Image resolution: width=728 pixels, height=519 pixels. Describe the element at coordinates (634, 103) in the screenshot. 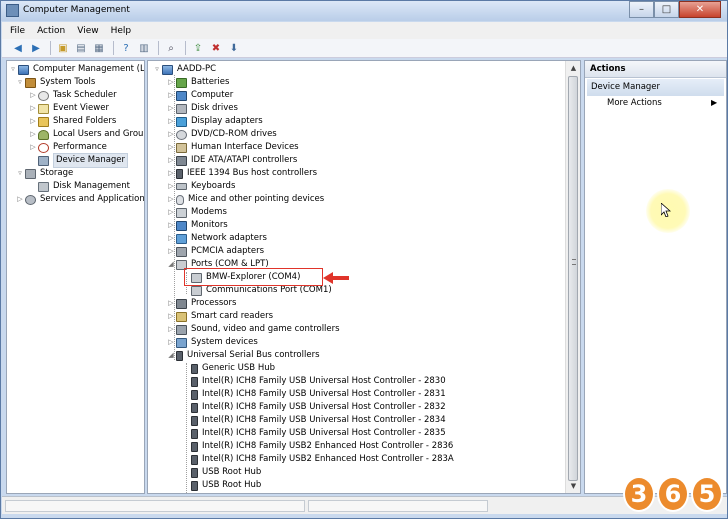

I see `more-actions-link: More Actions` at that location.